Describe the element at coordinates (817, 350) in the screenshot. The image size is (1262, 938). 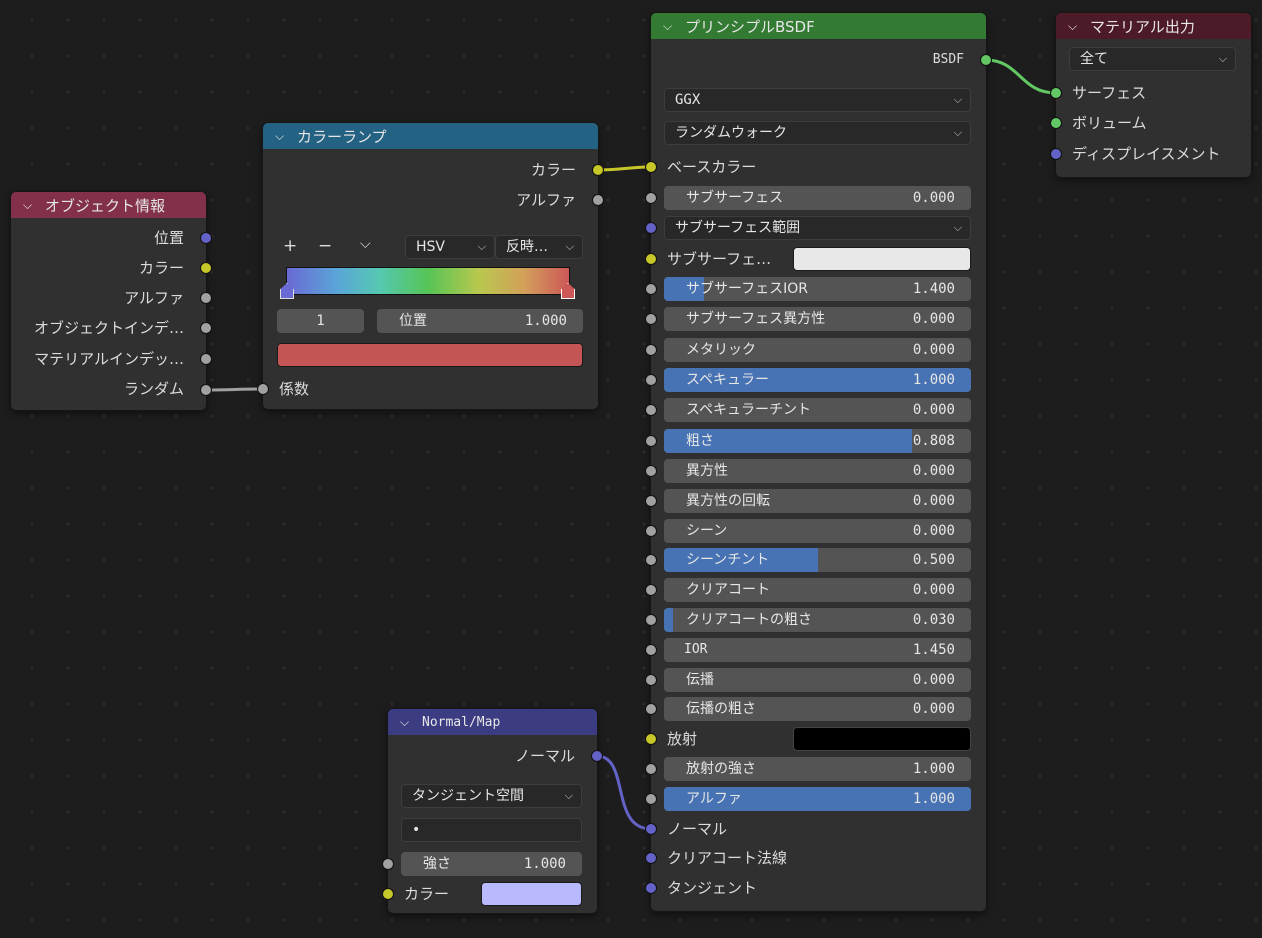
I see `param-slider: メタリック 0.000` at that location.